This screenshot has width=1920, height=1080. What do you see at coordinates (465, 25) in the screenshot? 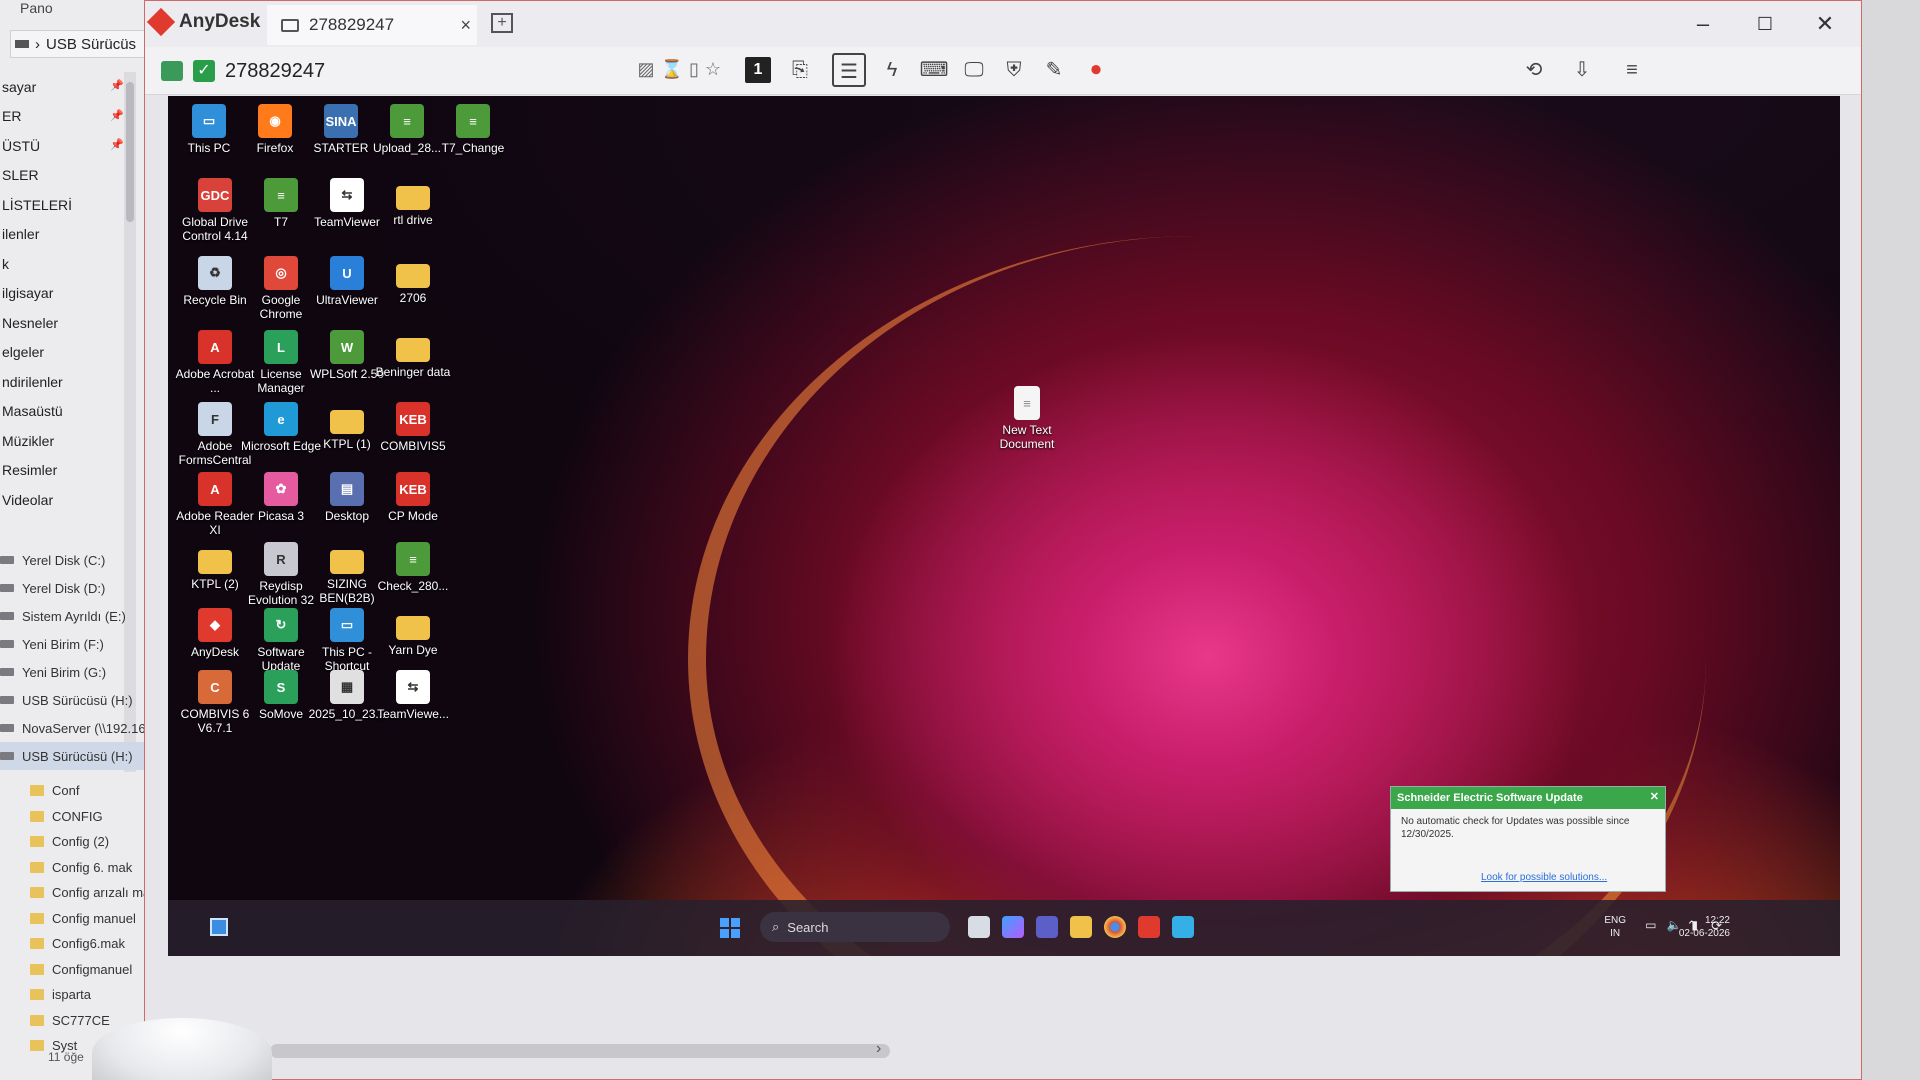
I see `close-tab-icon: ×` at bounding box center [465, 25].